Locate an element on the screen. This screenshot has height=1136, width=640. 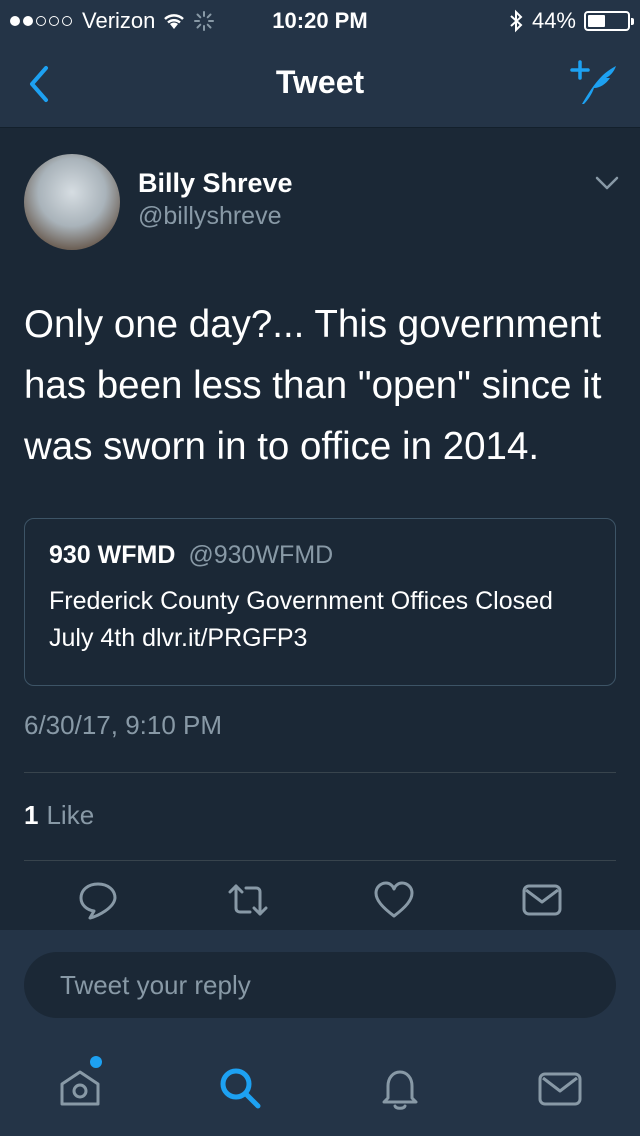
navigation-bar: Tweet is located at coordinates (320, 84).